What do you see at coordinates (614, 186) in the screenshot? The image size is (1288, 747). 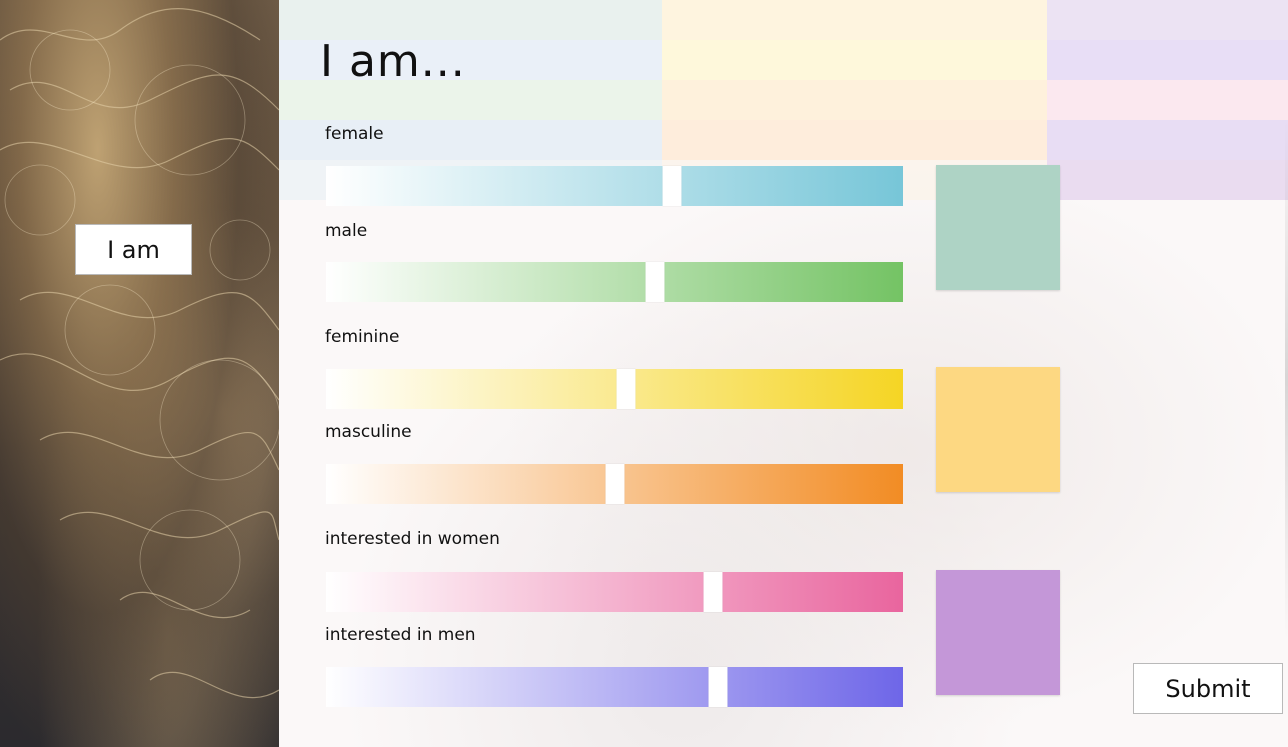 I see `female-slider` at bounding box center [614, 186].